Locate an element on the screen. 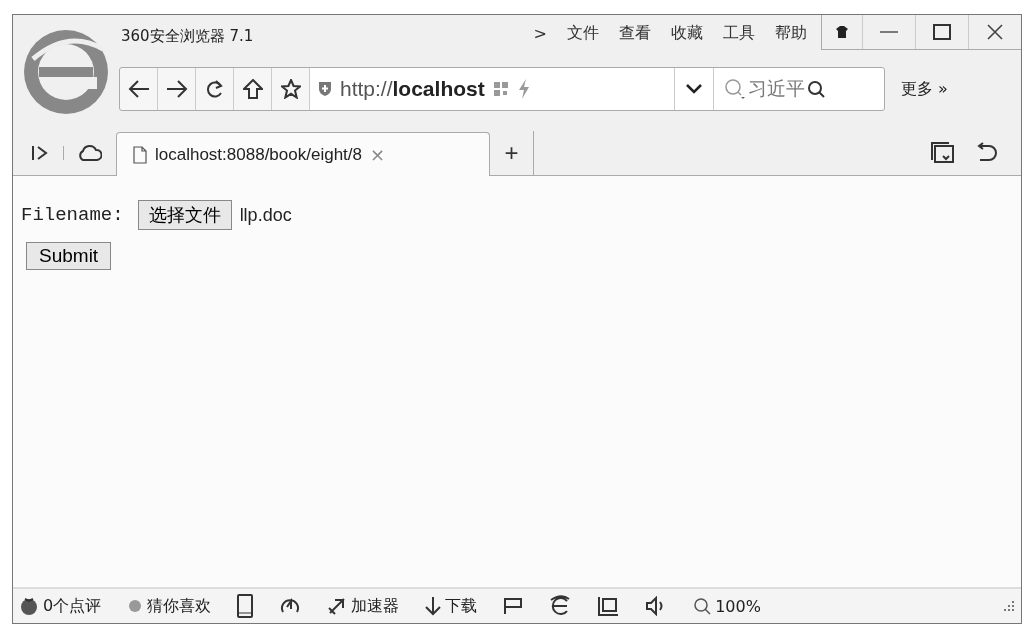 This screenshot has width=1030, height=640. status-label: 下载 is located at coordinates (461, 606).